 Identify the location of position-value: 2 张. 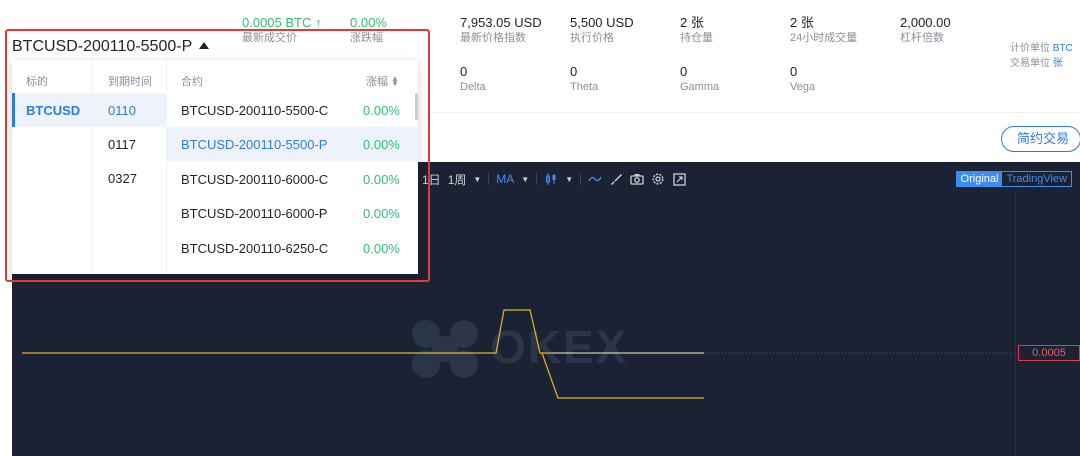
(692, 22).